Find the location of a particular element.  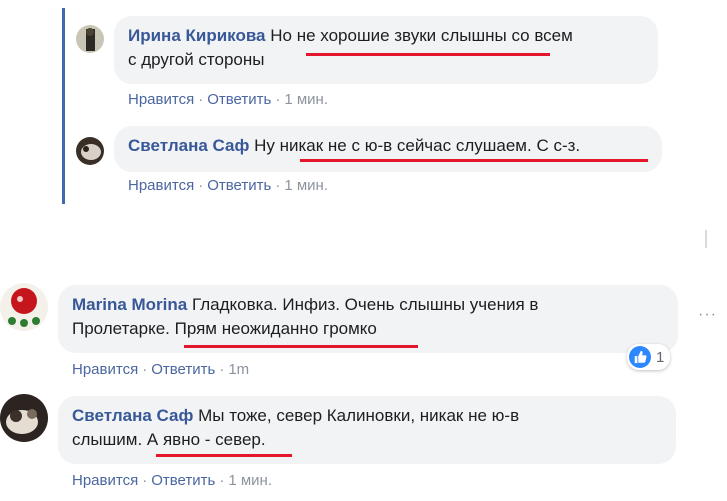

comment-text: Гладковка. Инфиз. Очень слышны учения в is located at coordinates (365, 304).